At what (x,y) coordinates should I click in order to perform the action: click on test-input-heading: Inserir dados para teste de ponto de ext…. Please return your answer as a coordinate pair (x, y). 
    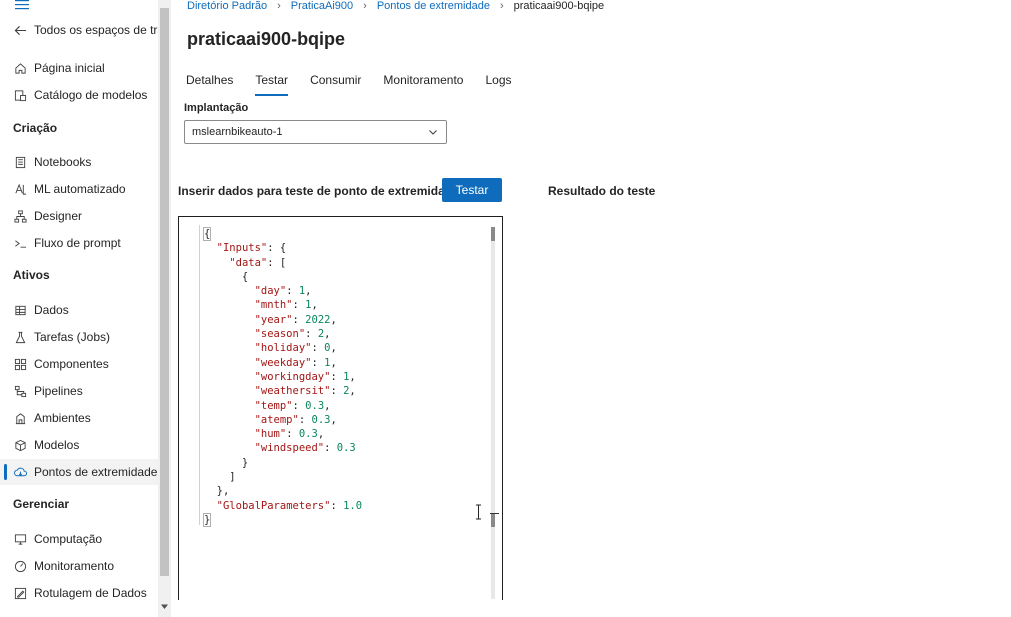
    Looking at the image, I should click on (318, 191).